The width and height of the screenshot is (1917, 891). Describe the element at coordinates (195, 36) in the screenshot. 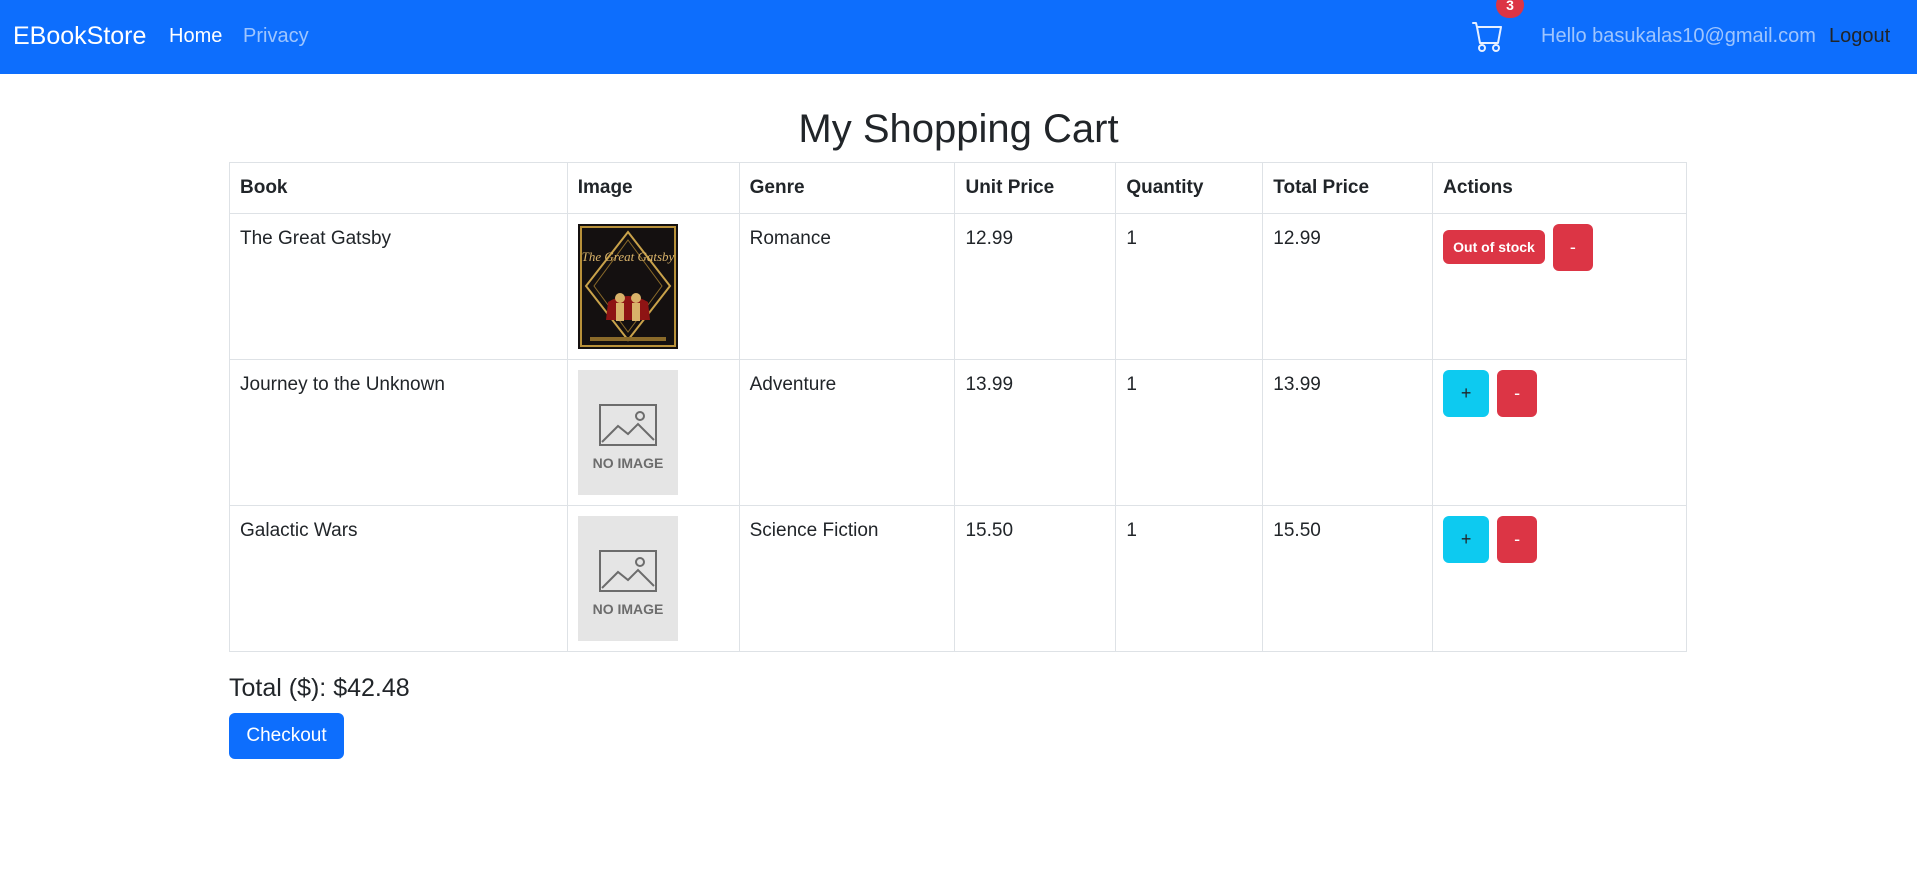

I see `nav-home-link: Home` at that location.